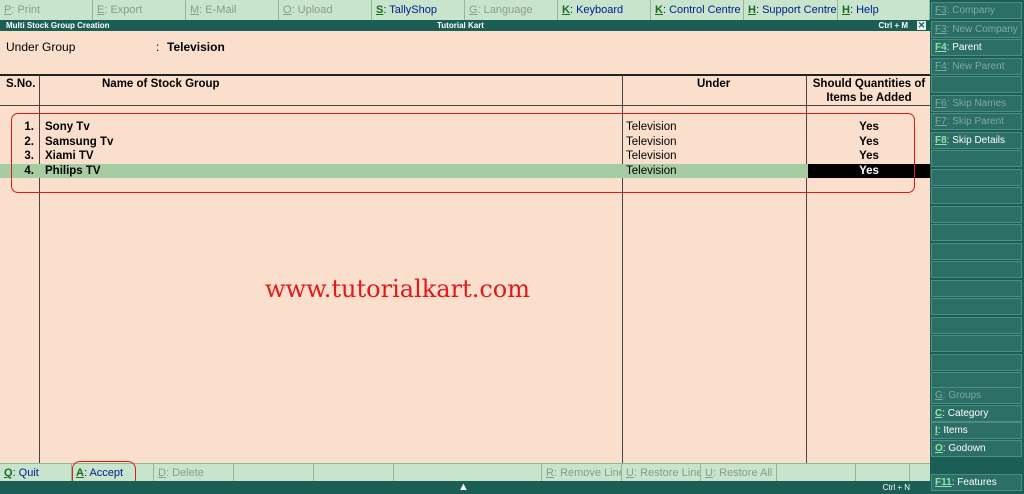  Describe the element at coordinates (465, 75) in the screenshot. I see `table-top-rule` at that location.